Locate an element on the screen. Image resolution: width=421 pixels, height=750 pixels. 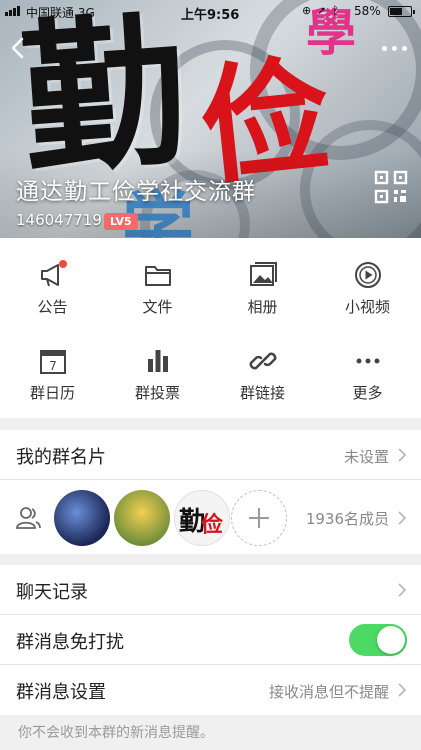
bar-chart-icon is located at coordinates (158, 361).